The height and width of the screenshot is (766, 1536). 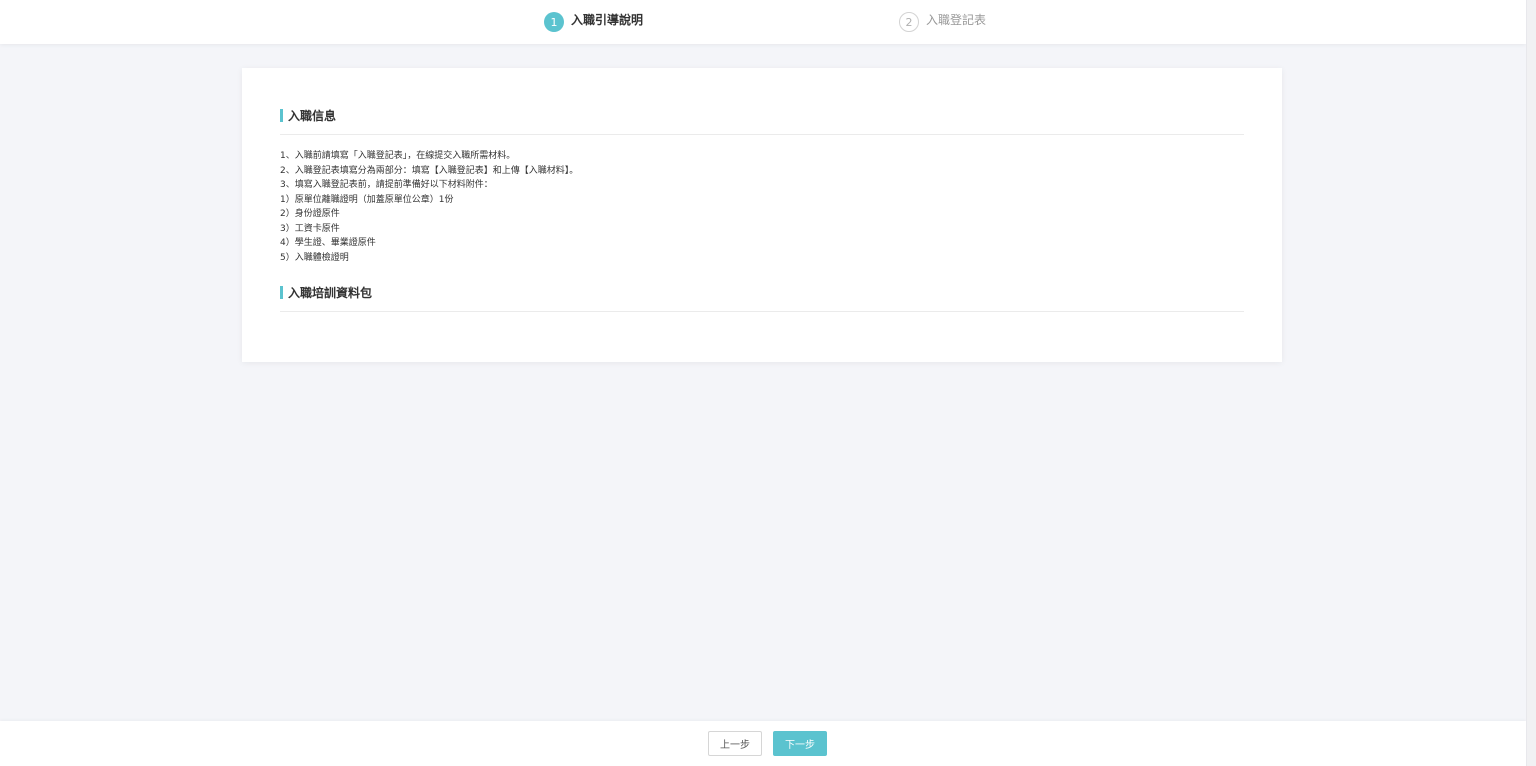 I want to click on section-title-text: 入職培訓資料包, so click(x=330, y=293).